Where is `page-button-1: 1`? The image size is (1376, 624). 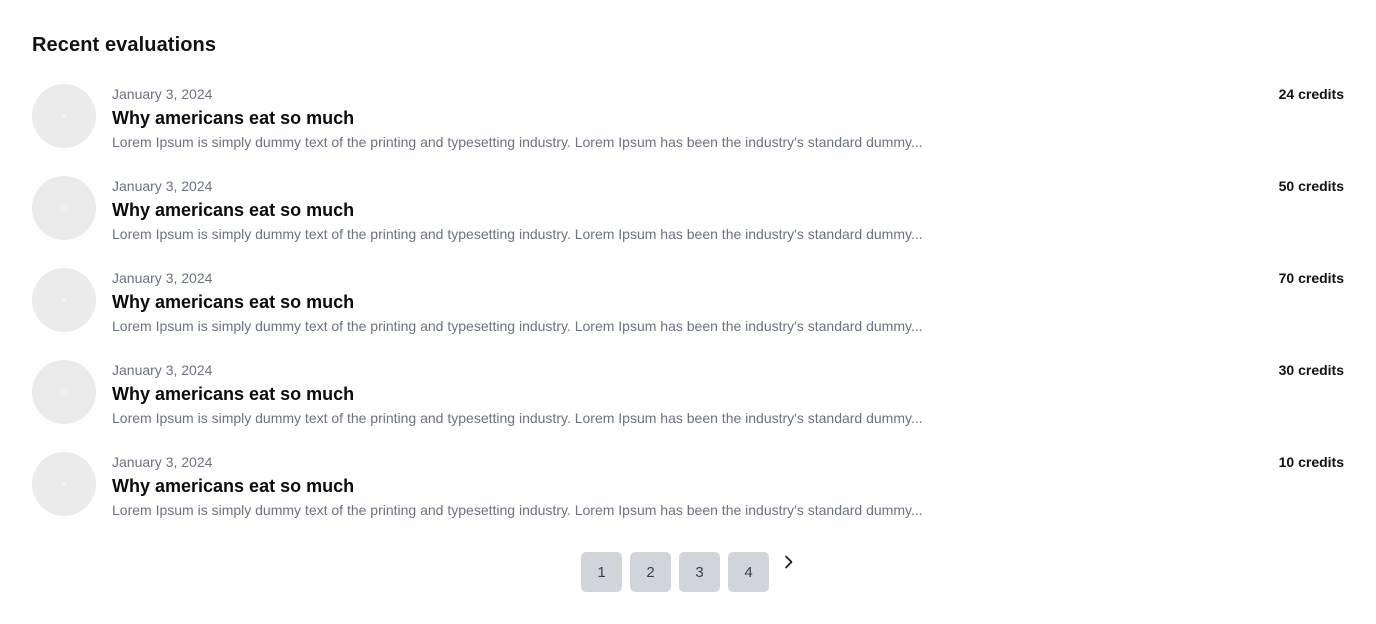 page-button-1: 1 is located at coordinates (601, 572).